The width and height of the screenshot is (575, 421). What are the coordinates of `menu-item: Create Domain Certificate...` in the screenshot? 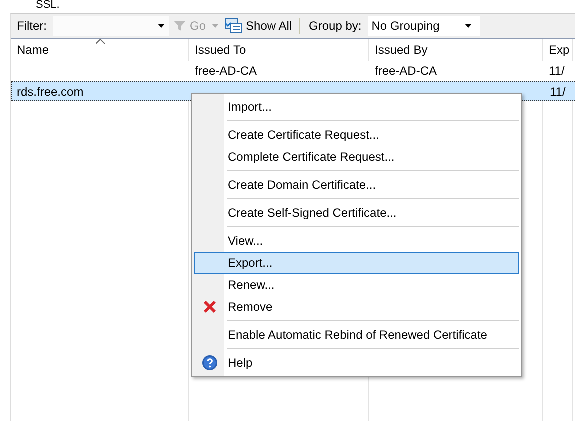 It's located at (356, 185).